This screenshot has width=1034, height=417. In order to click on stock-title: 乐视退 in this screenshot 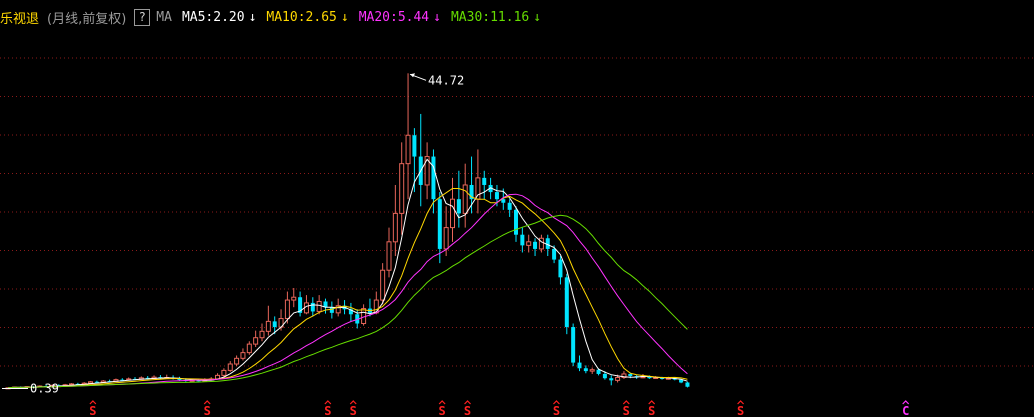, I will do `click(20, 19)`.